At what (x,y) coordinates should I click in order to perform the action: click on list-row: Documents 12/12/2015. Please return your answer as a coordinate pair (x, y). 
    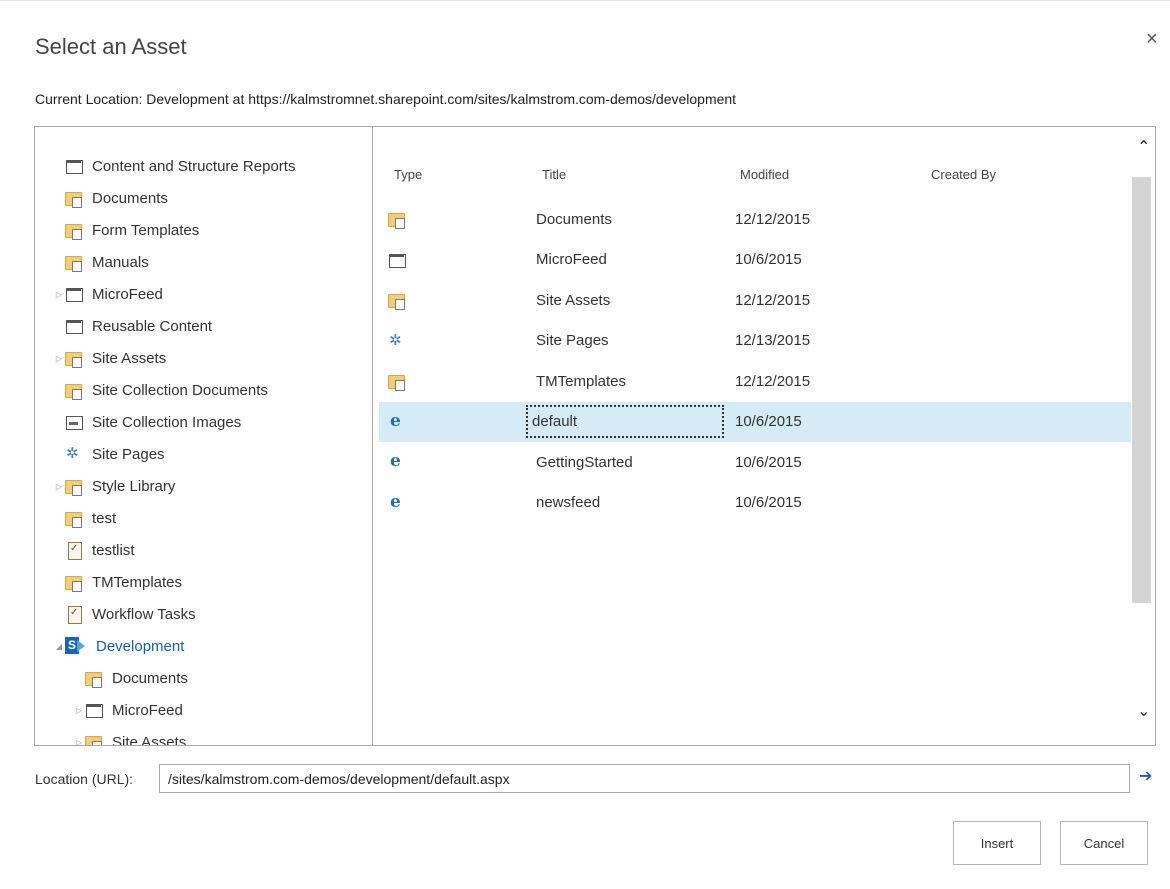
    Looking at the image, I should click on (755, 219).